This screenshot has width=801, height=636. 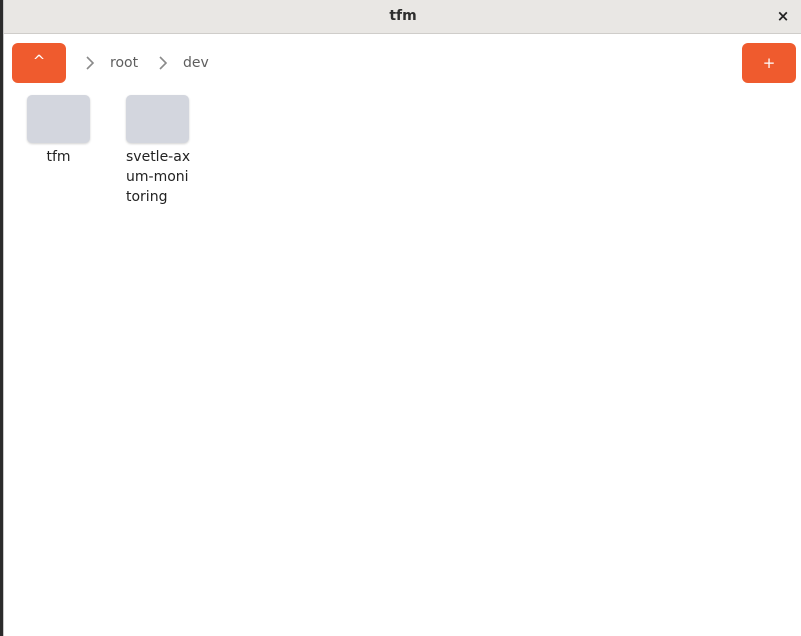 I want to click on close-icon: ×, so click(x=783, y=16).